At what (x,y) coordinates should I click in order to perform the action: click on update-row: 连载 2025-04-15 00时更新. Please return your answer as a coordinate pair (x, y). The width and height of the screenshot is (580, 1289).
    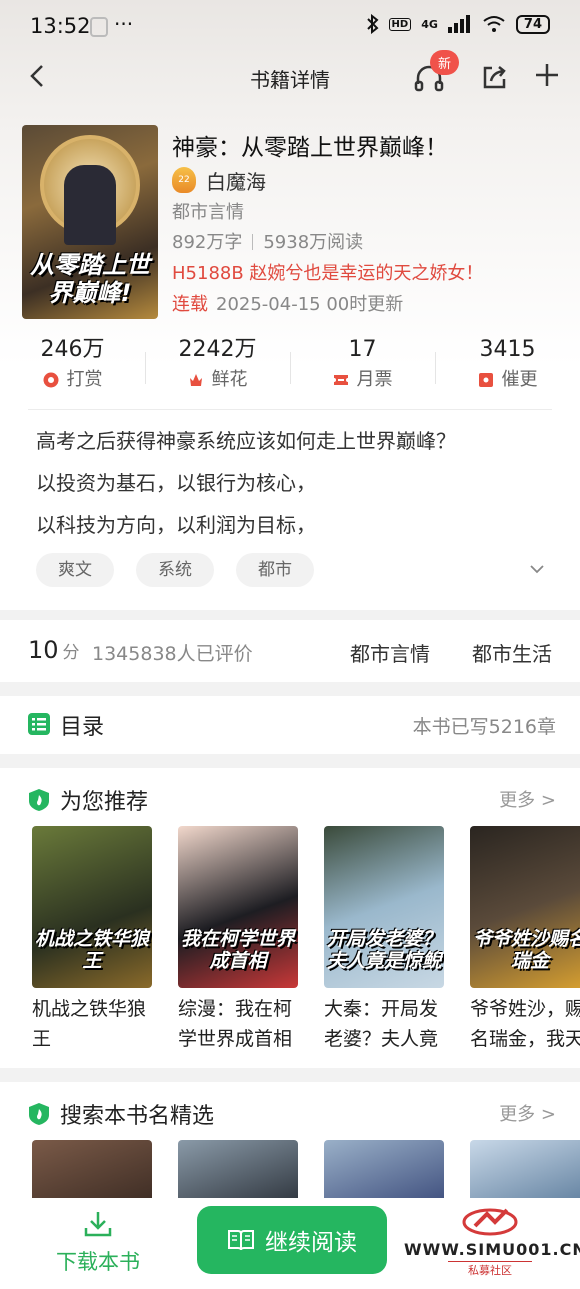
    Looking at the image, I should click on (372, 305).